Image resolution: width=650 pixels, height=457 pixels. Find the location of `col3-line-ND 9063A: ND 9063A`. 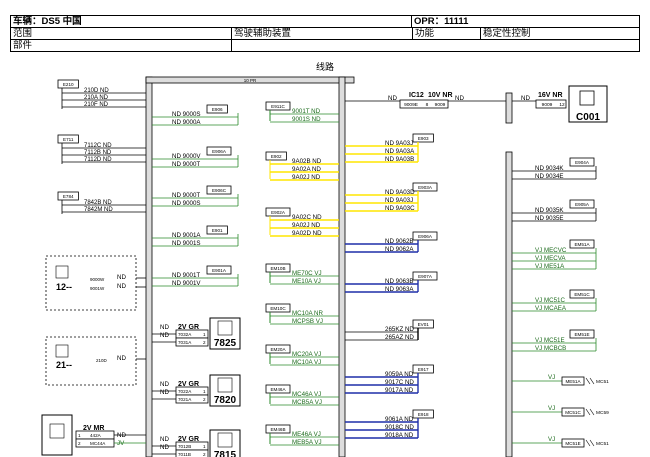

col3-line-ND 9063A: ND 9063A is located at coordinates (399, 289).